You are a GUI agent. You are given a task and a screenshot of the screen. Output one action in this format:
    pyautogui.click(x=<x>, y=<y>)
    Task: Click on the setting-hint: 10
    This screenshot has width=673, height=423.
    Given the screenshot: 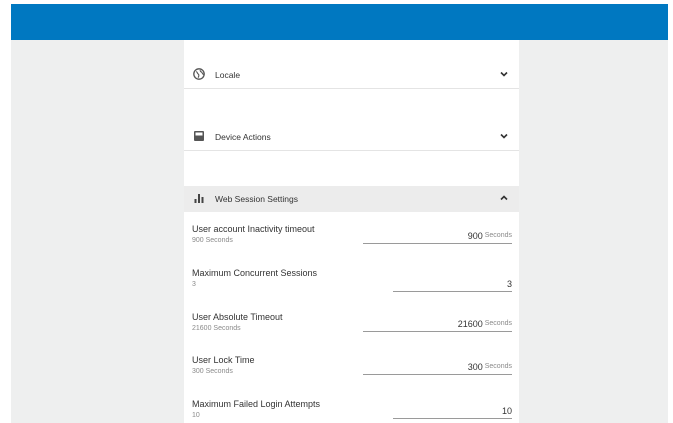 What is the action you would take?
    pyautogui.click(x=196, y=415)
    